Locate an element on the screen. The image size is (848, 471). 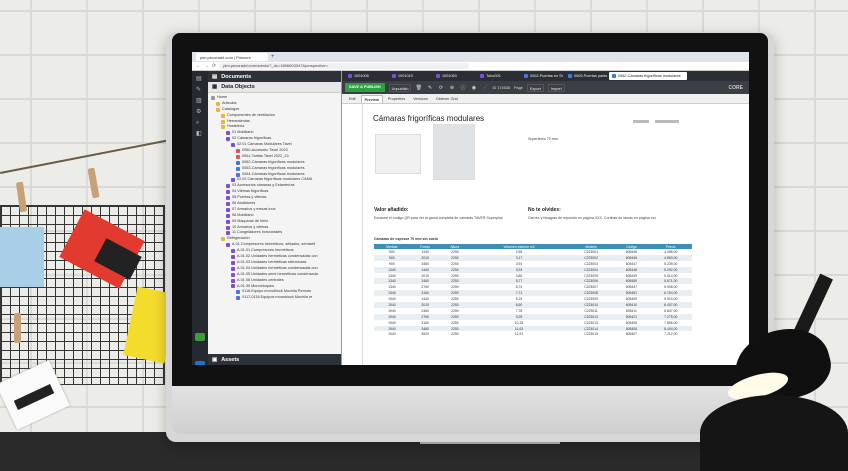
new-tab-icon: + is located at coordinates (273, 57).